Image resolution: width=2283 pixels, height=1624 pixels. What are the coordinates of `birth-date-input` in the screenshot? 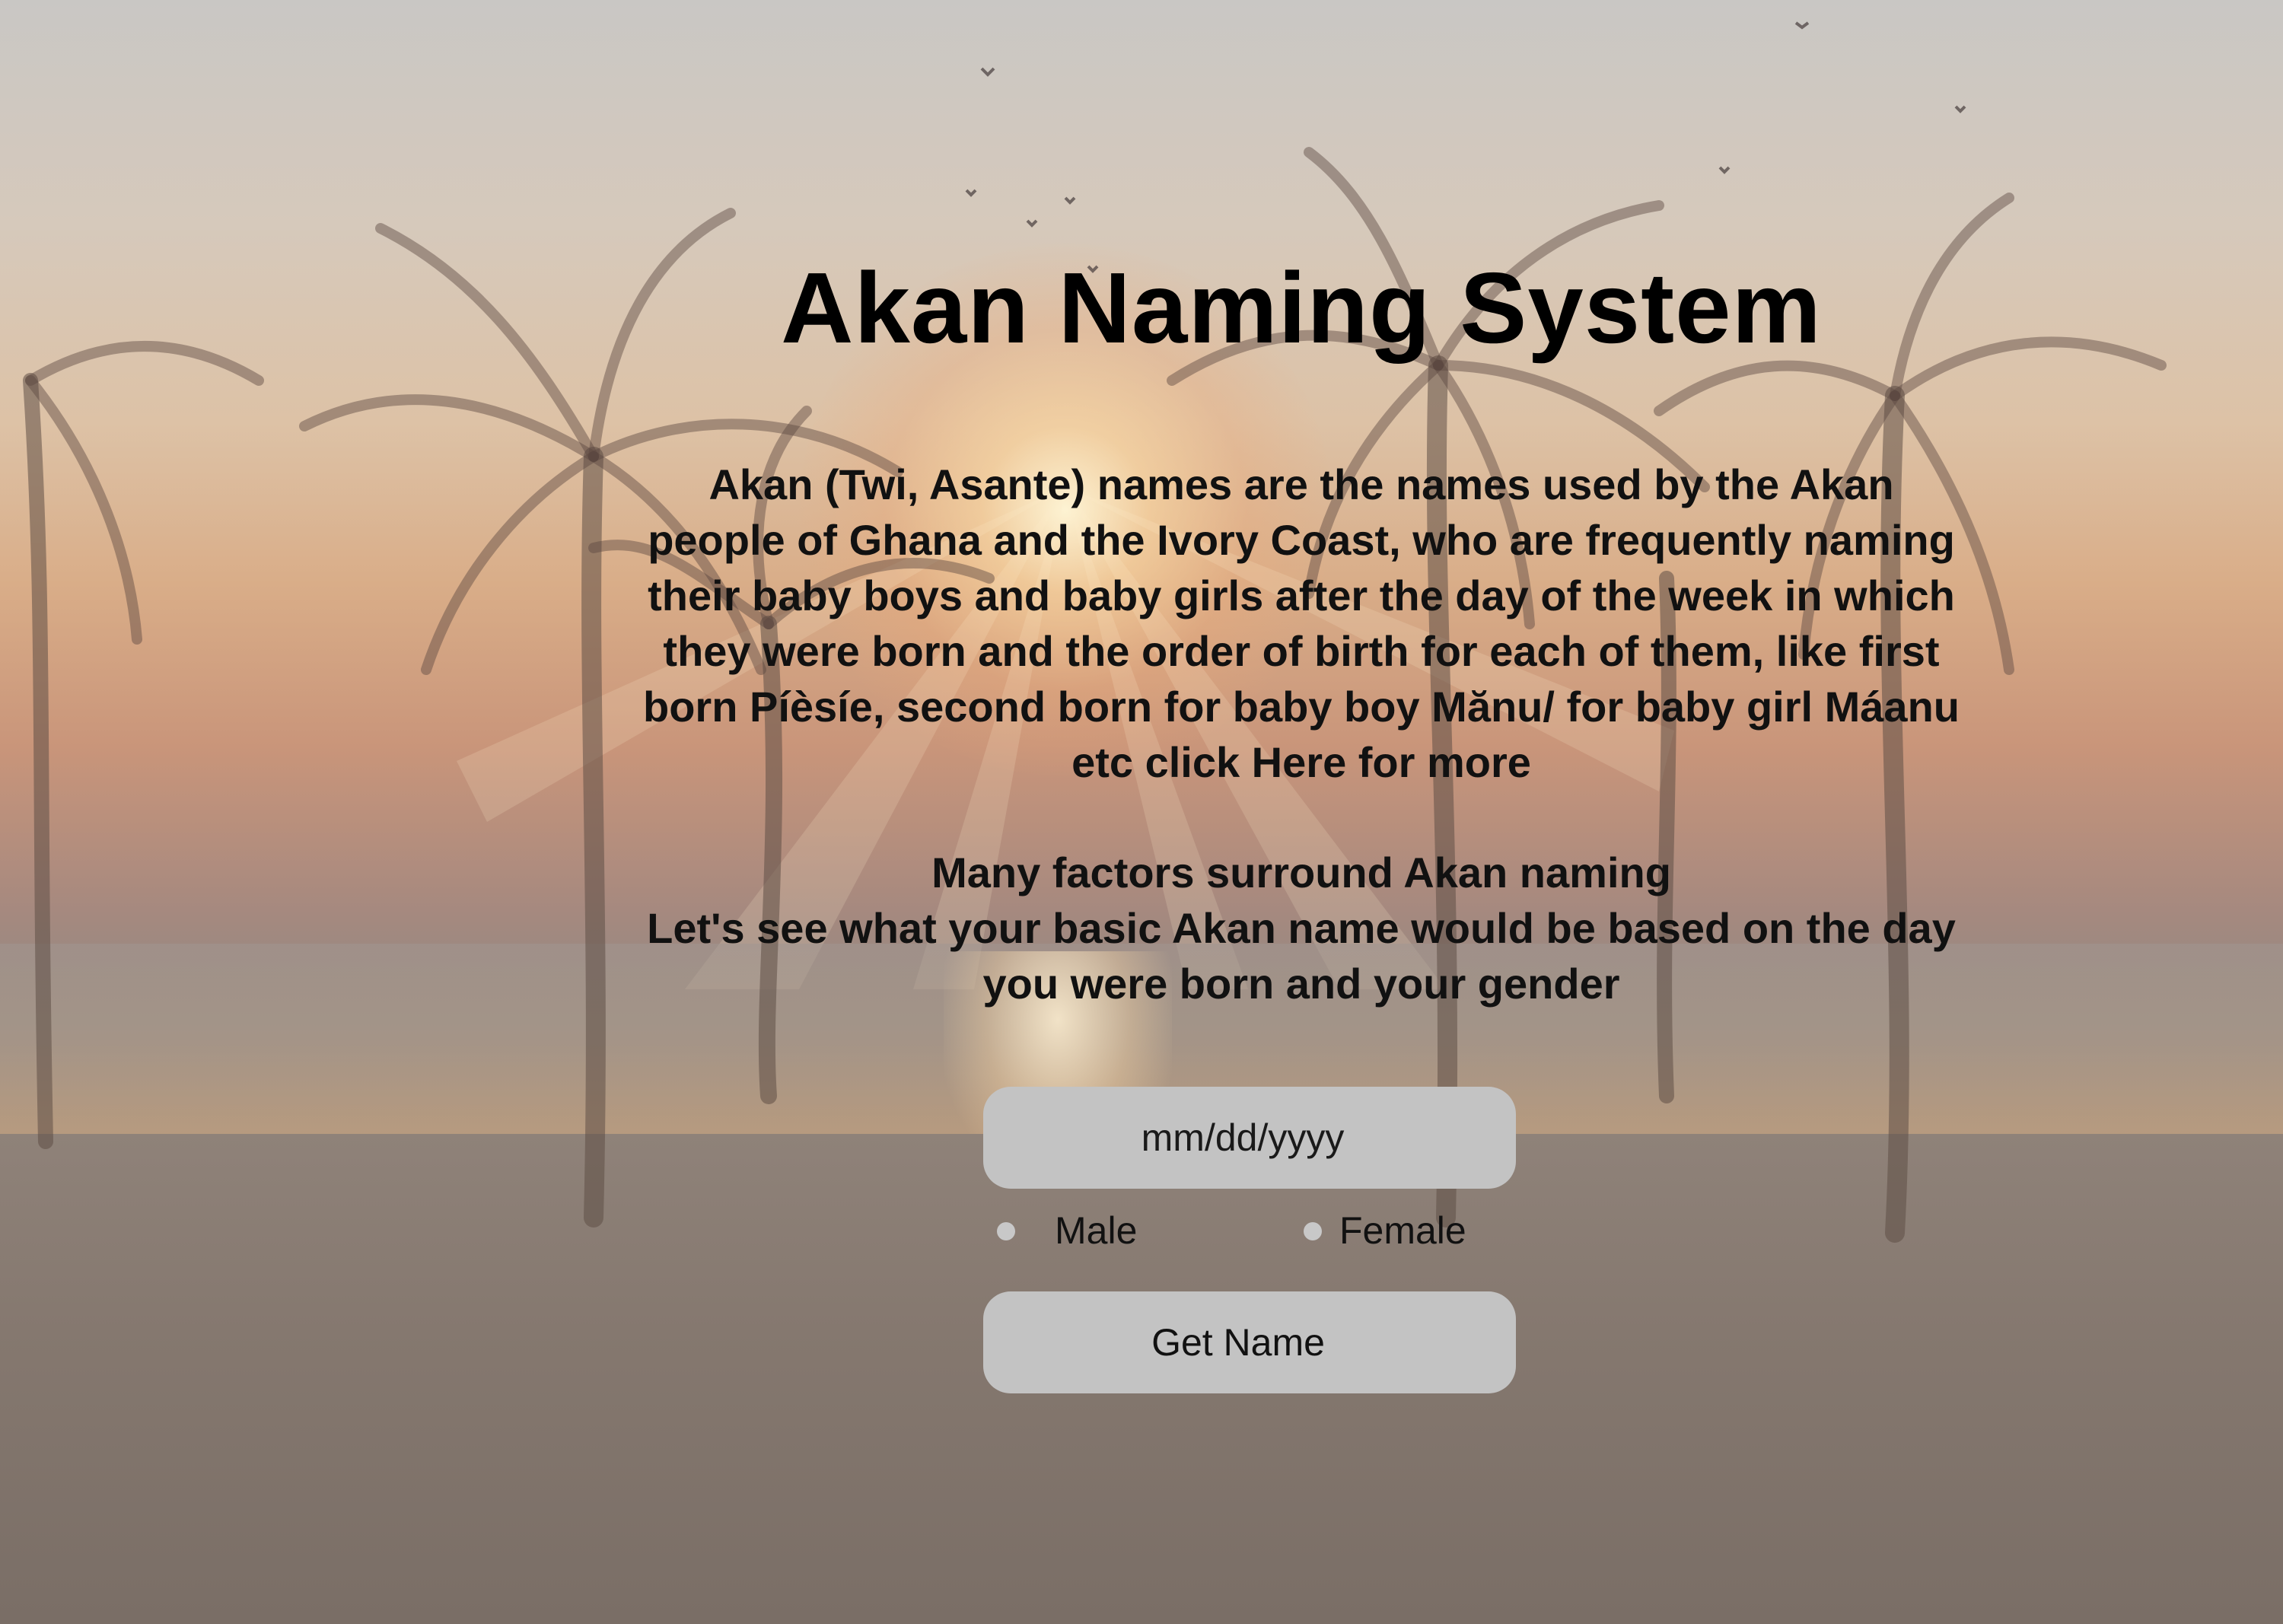 It's located at (1249, 1138).